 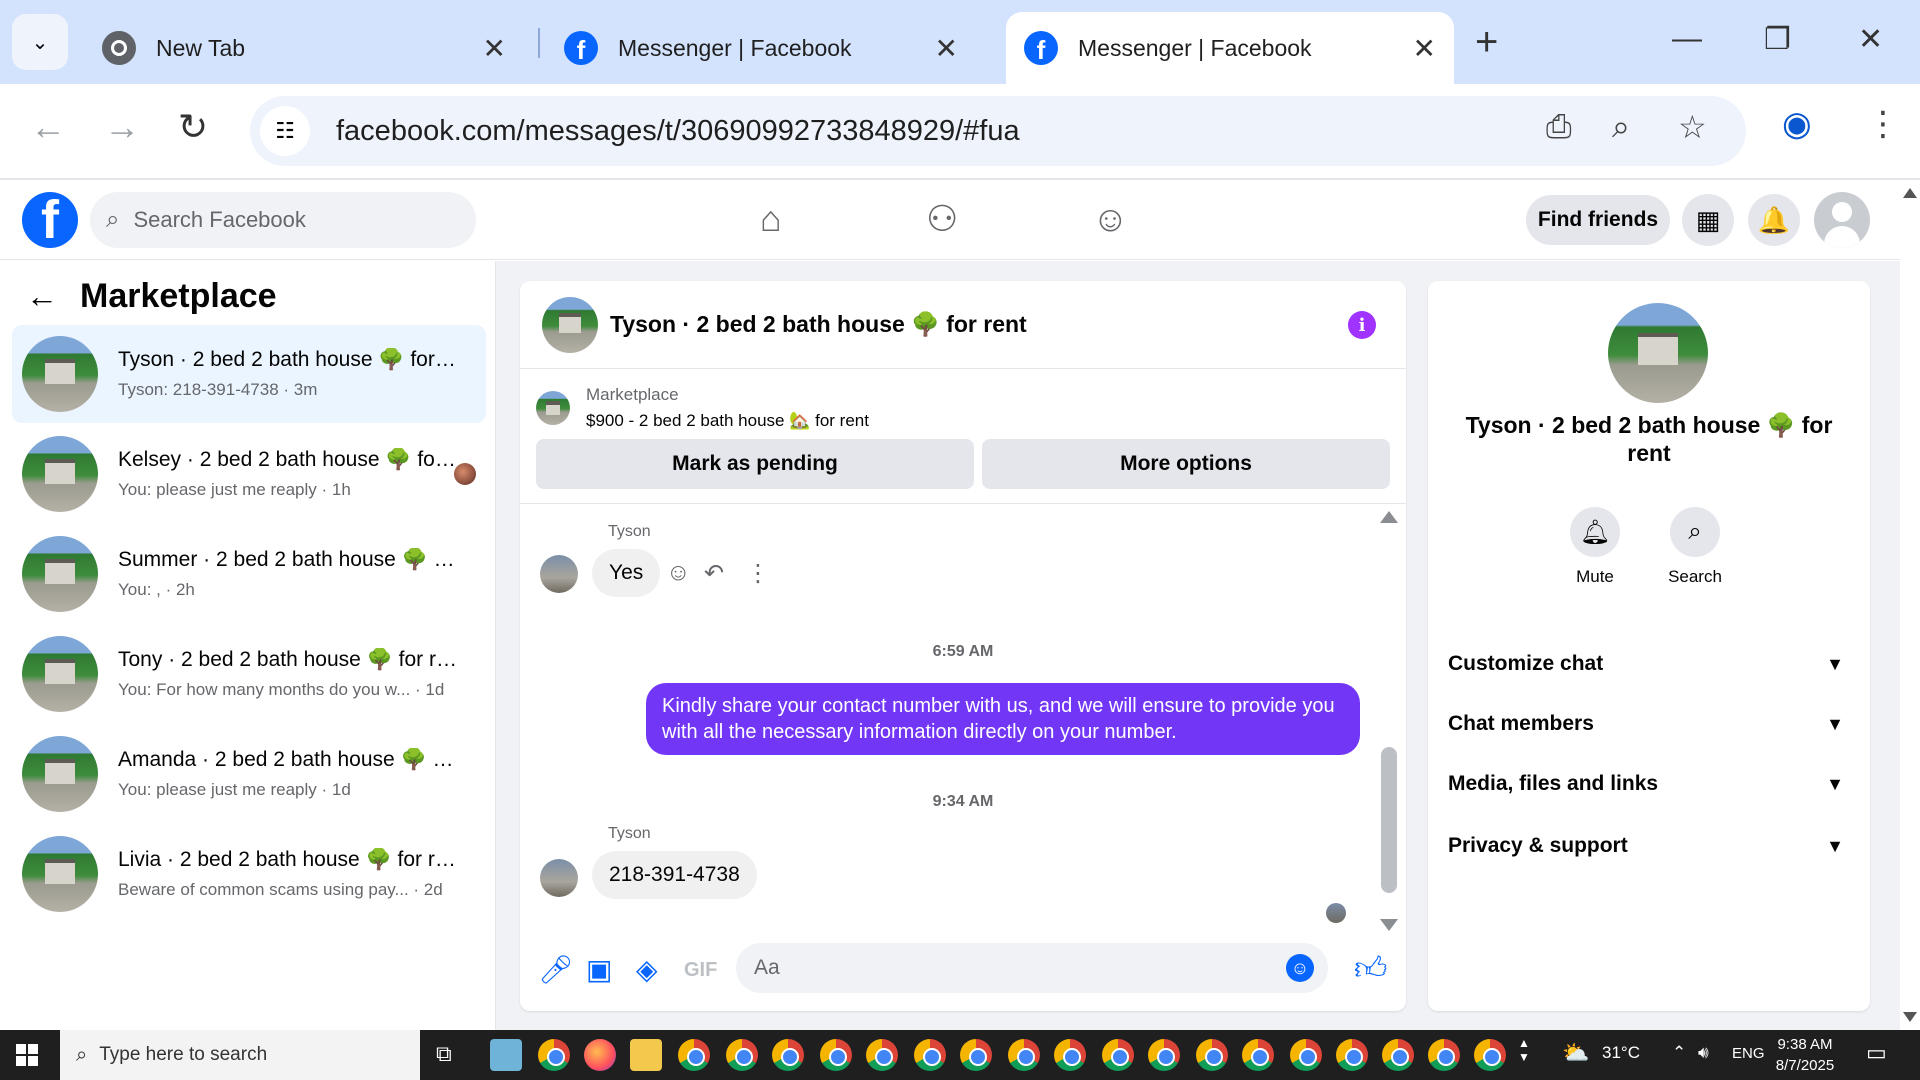 I want to click on microphone-icon: 🎤︎, so click(x=556, y=969).